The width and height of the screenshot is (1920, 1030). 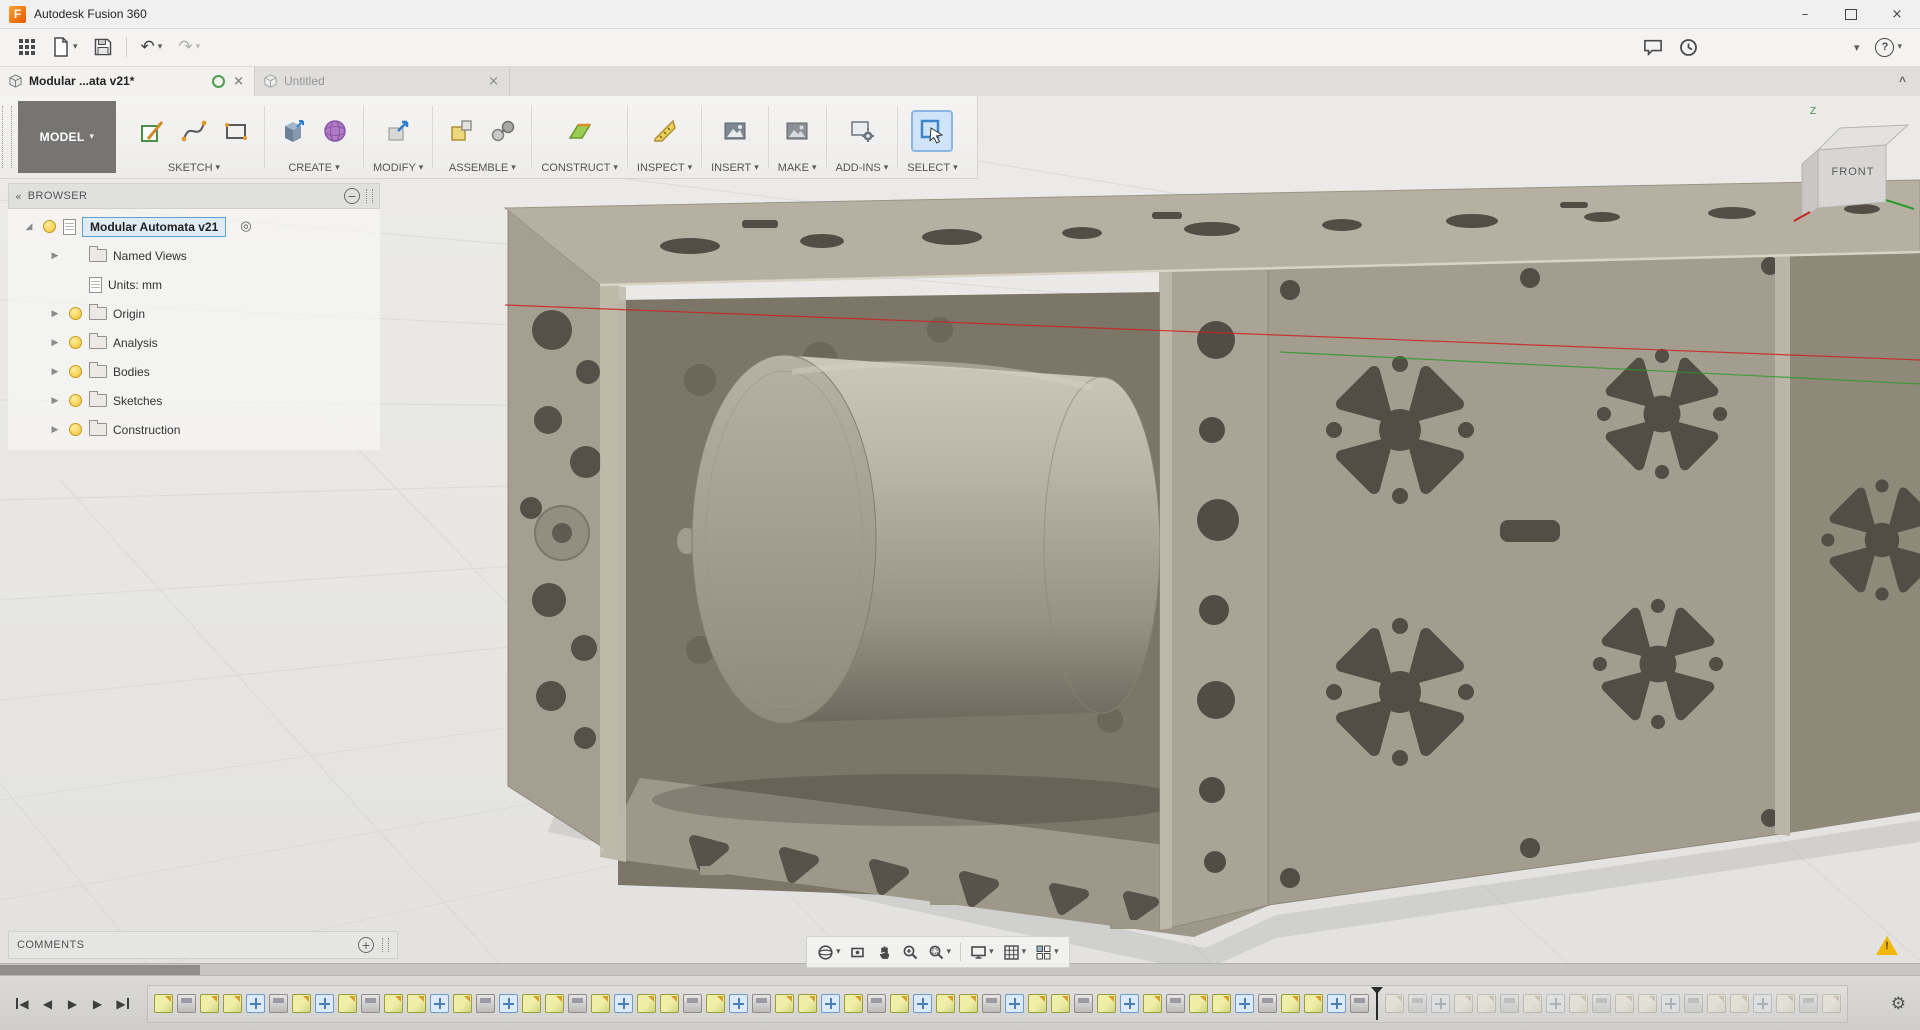 What do you see at coordinates (236, 131) in the screenshot?
I see `sketch-rectangle-button` at bounding box center [236, 131].